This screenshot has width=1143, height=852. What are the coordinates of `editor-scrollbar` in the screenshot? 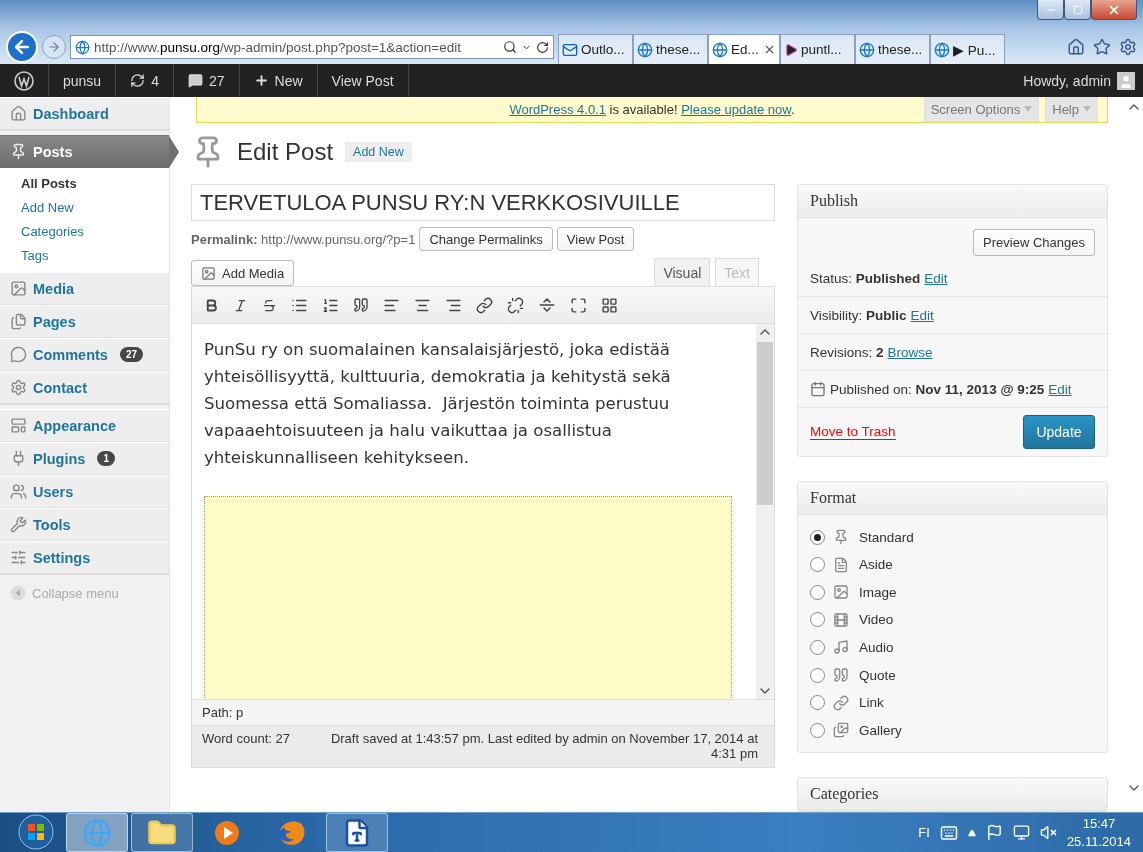 It's located at (765, 512).